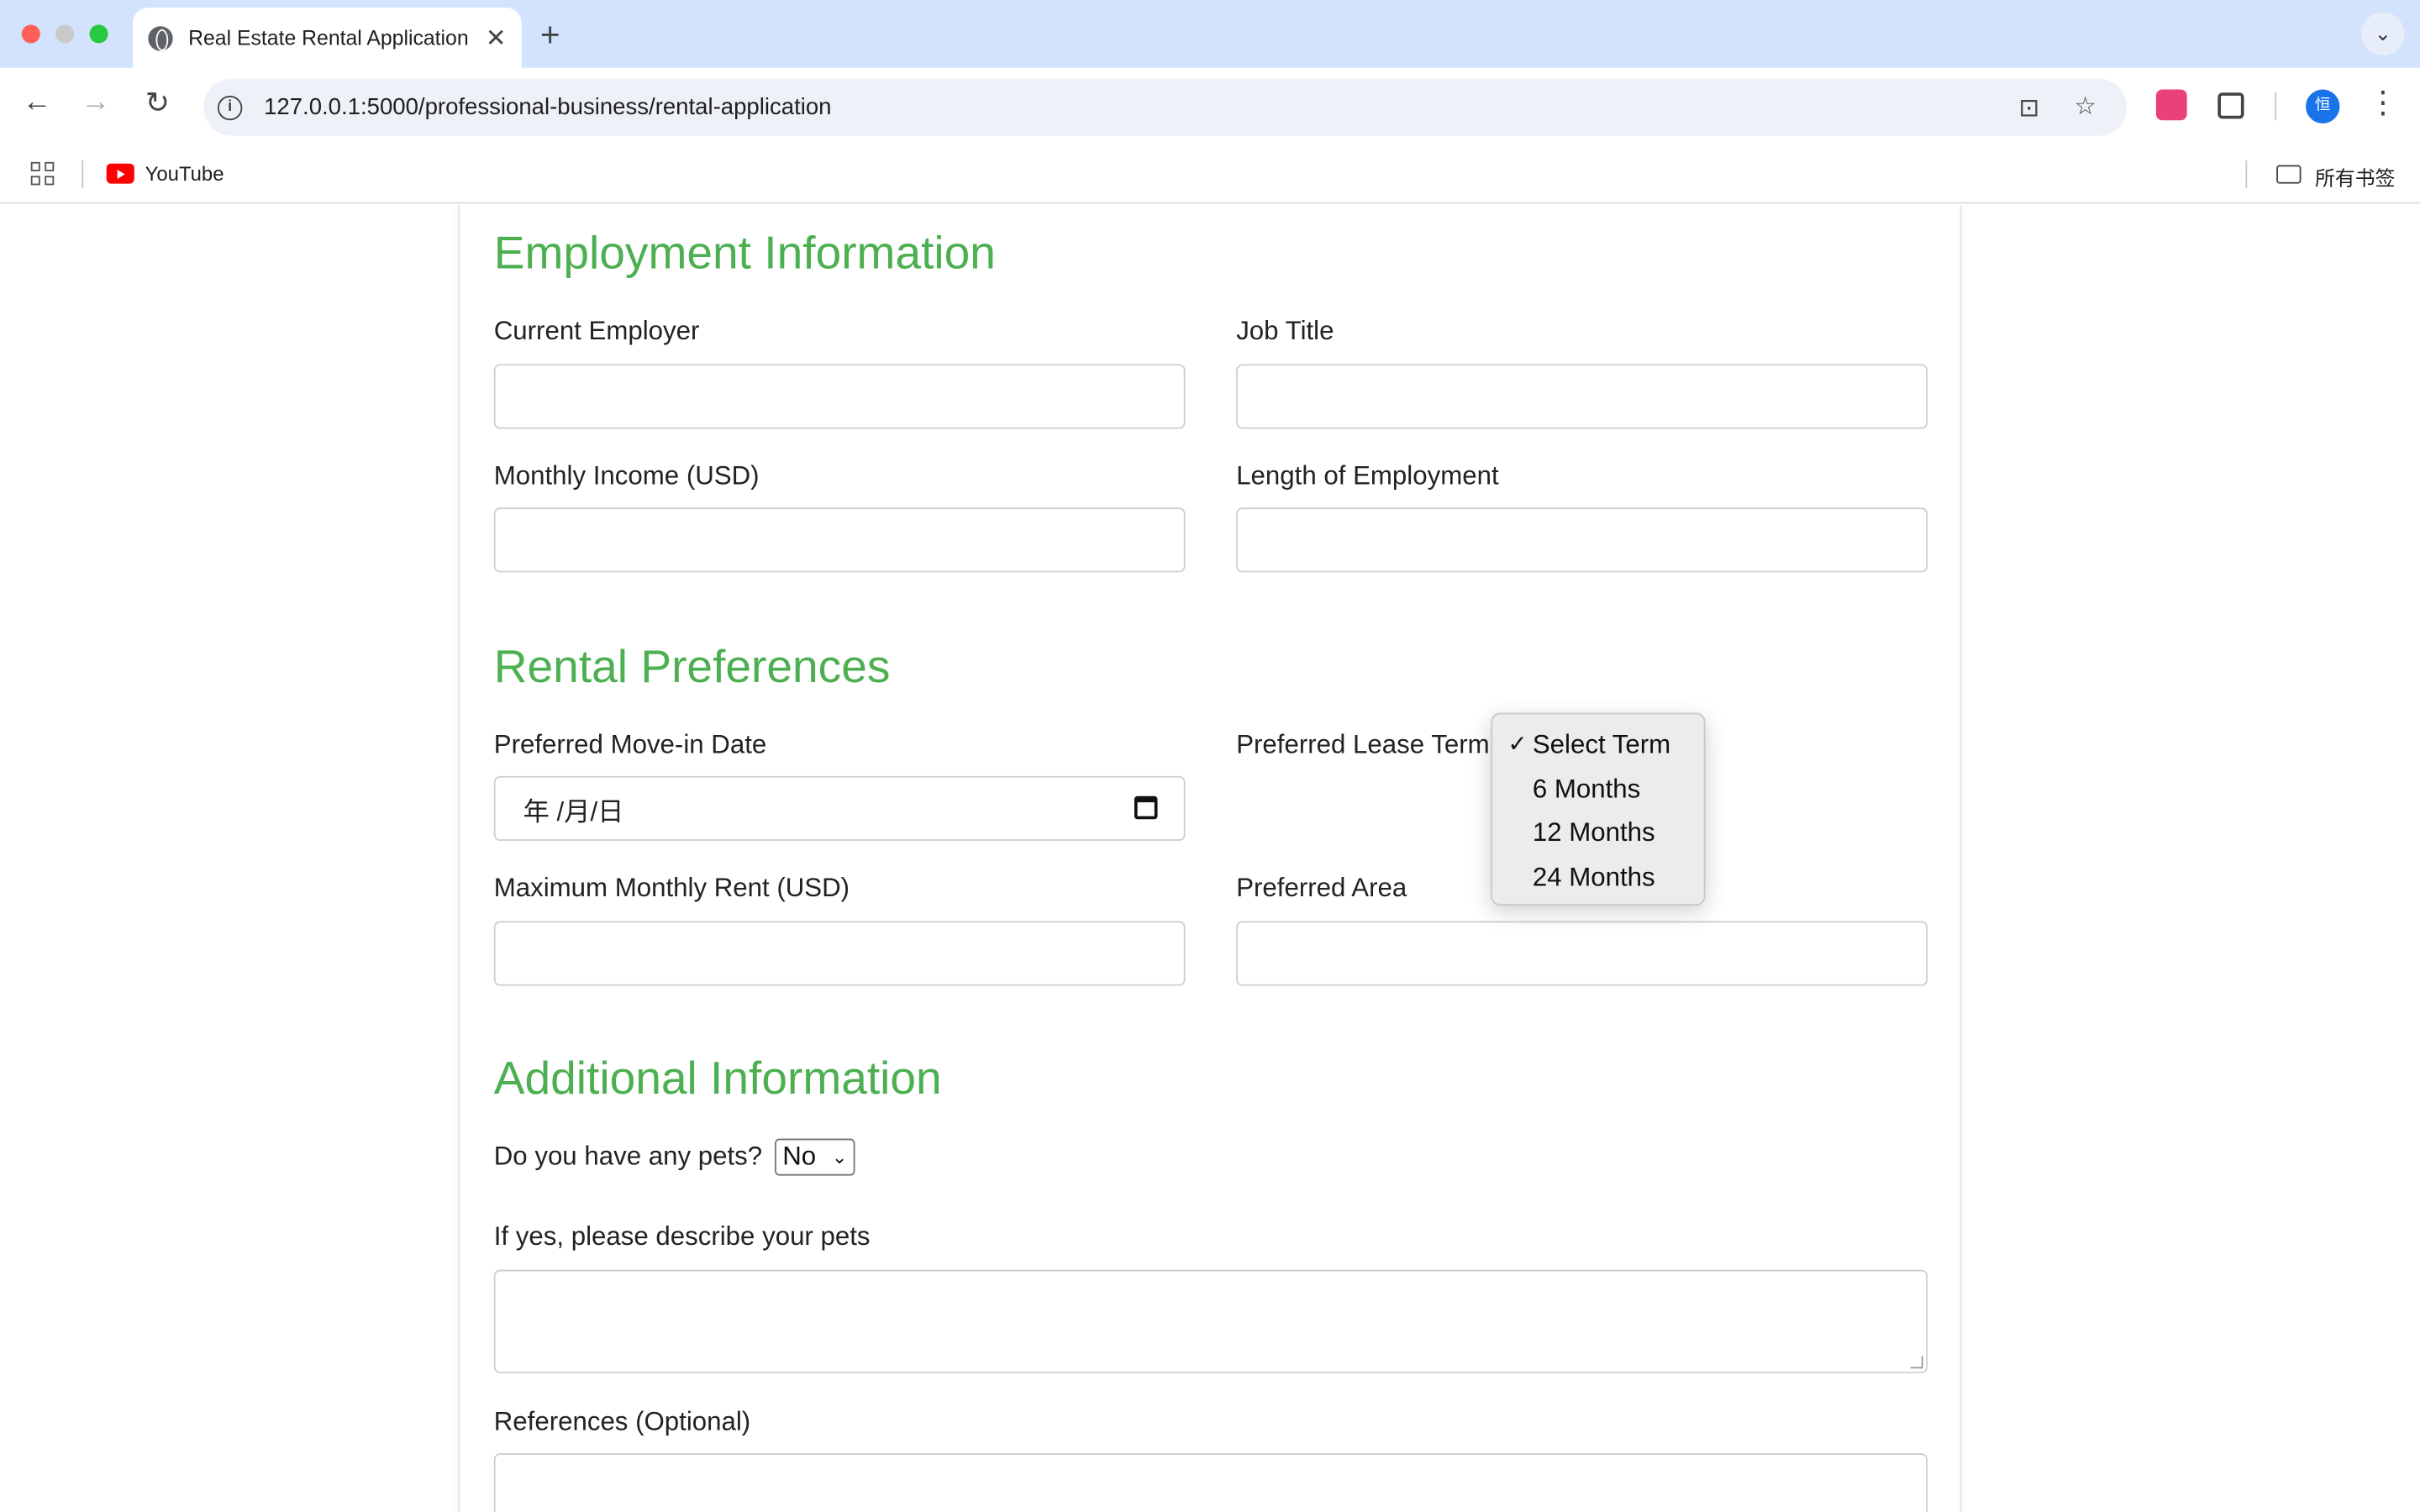  What do you see at coordinates (65, 34) in the screenshot?
I see `minimize-window-button` at bounding box center [65, 34].